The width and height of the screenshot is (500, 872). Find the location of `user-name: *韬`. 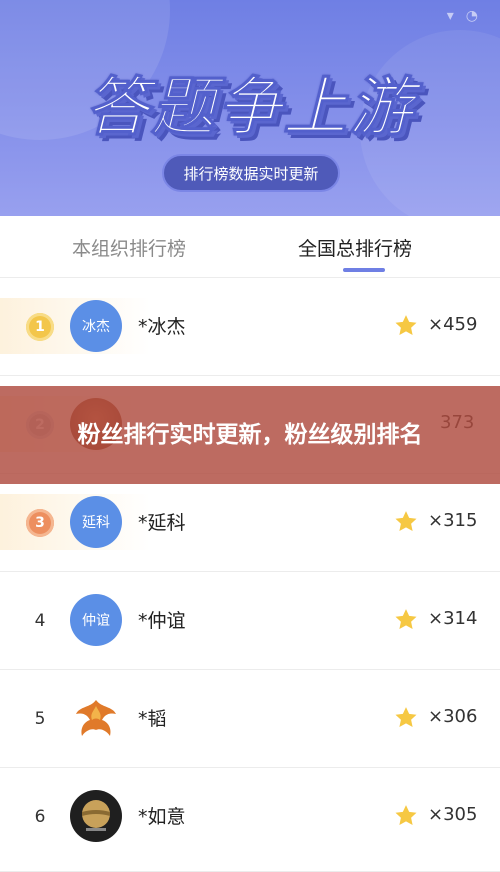

user-name: *韬 is located at coordinates (152, 719).